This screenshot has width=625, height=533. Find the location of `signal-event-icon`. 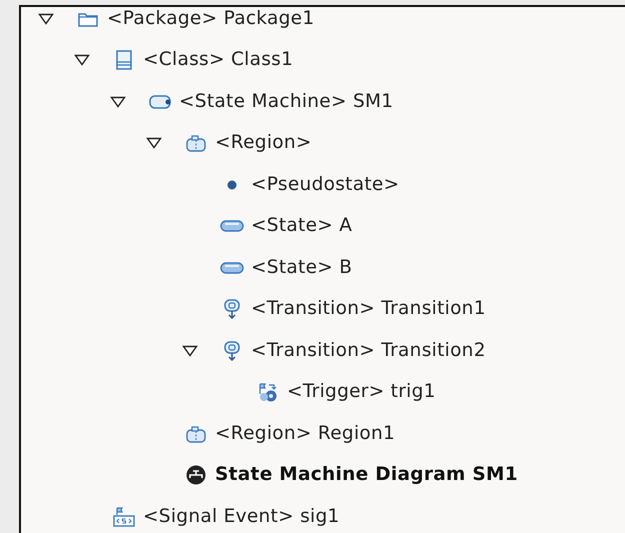

signal-event-icon is located at coordinates (124, 516).